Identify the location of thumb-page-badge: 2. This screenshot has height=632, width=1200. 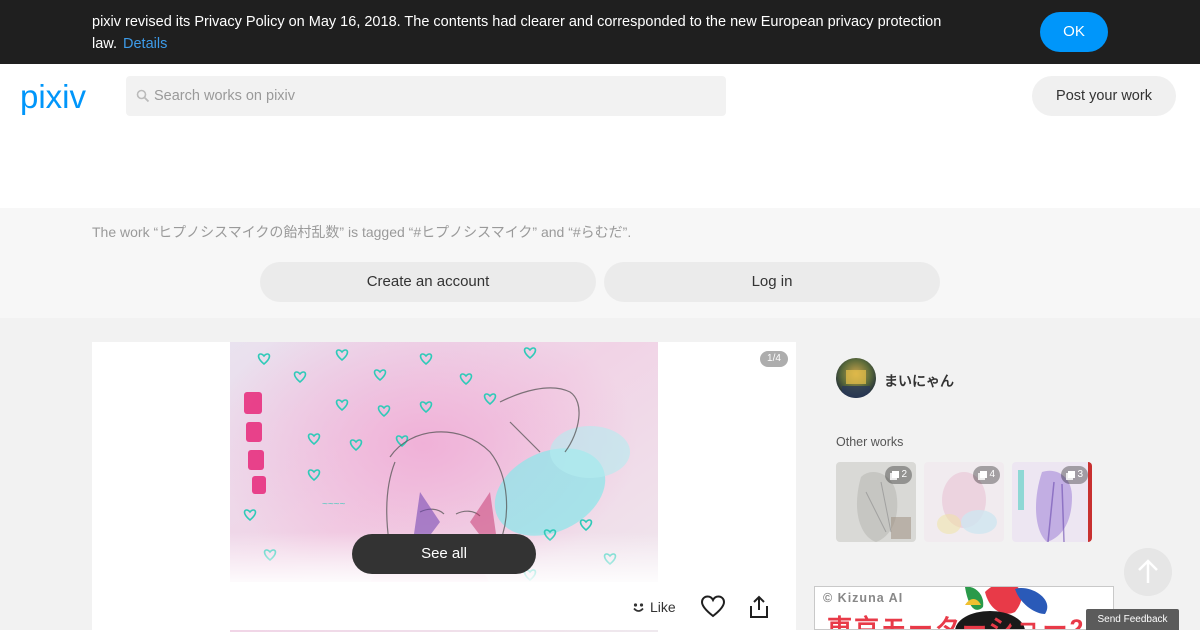
(898, 475).